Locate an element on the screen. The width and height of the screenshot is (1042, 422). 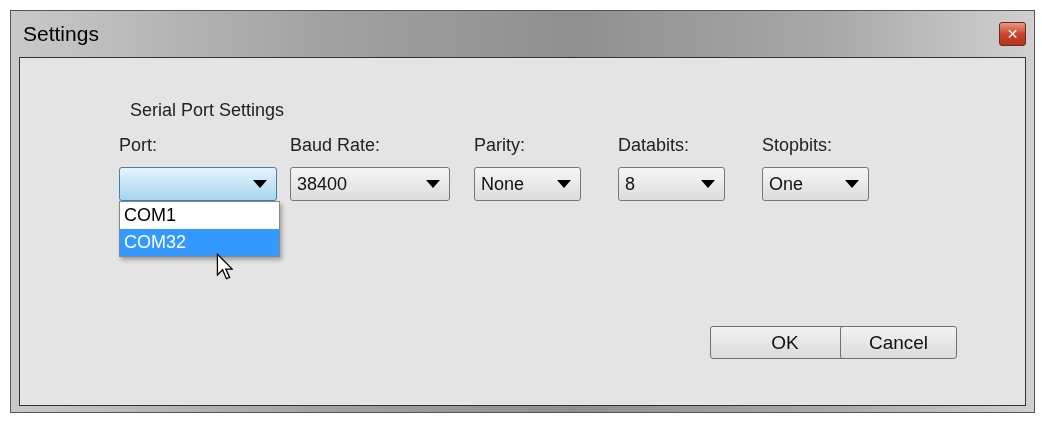
dropdown: 38400 is located at coordinates (370, 184).